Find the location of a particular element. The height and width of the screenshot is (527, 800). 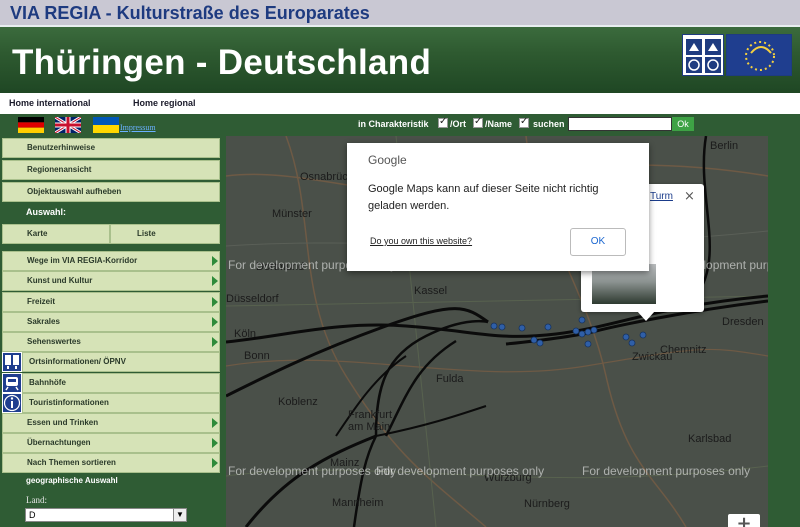

chevron-down-icon: ▼ is located at coordinates (179, 515).